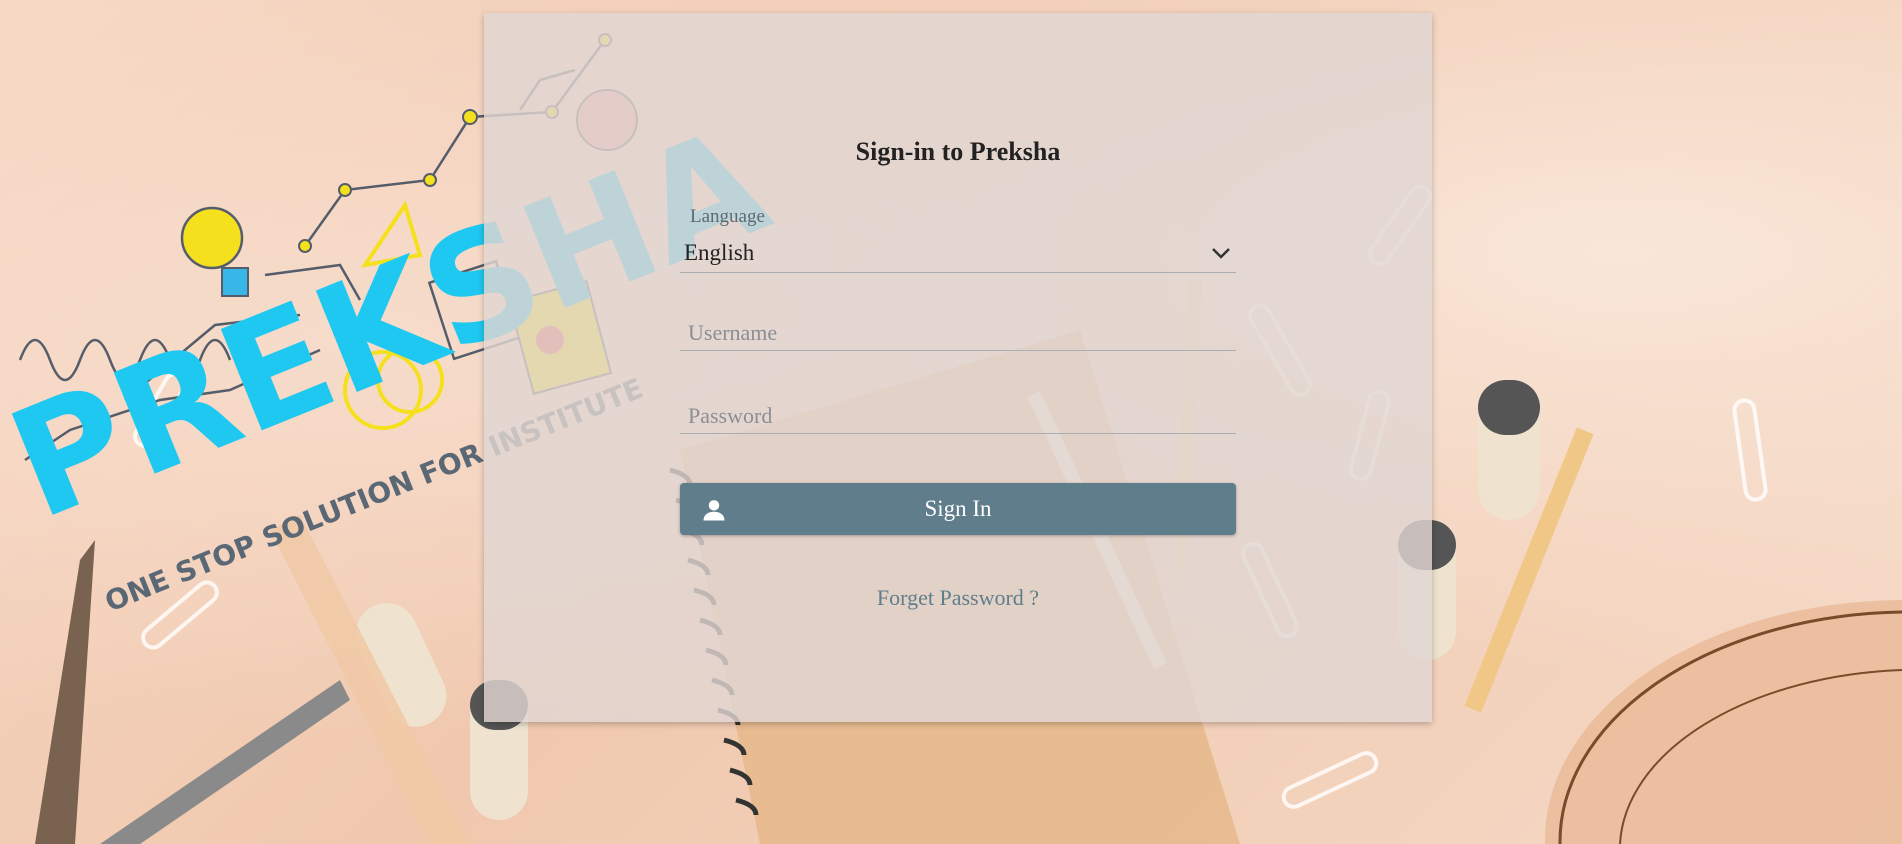  Describe the element at coordinates (1221, 253) in the screenshot. I see `chevron-down-icon` at that location.